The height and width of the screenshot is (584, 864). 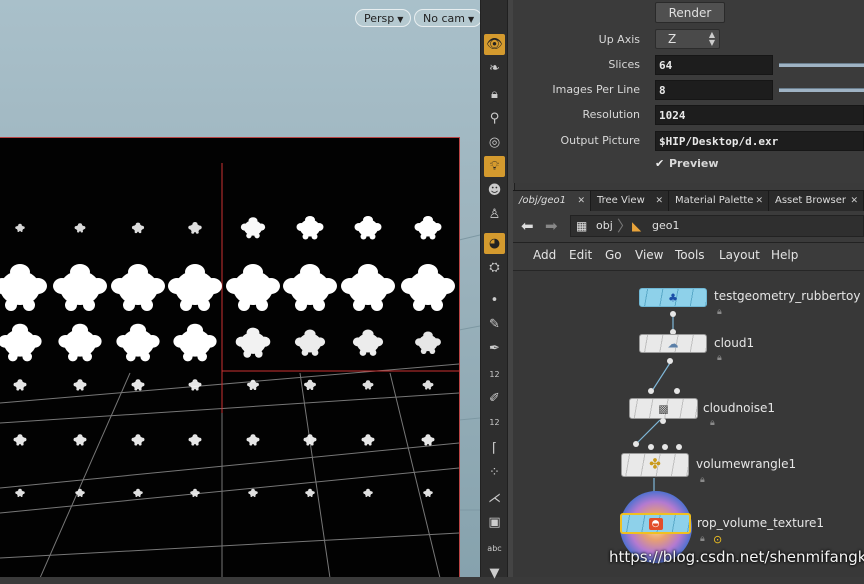 I want to click on resolution-label: Resolution, so click(x=611, y=114).